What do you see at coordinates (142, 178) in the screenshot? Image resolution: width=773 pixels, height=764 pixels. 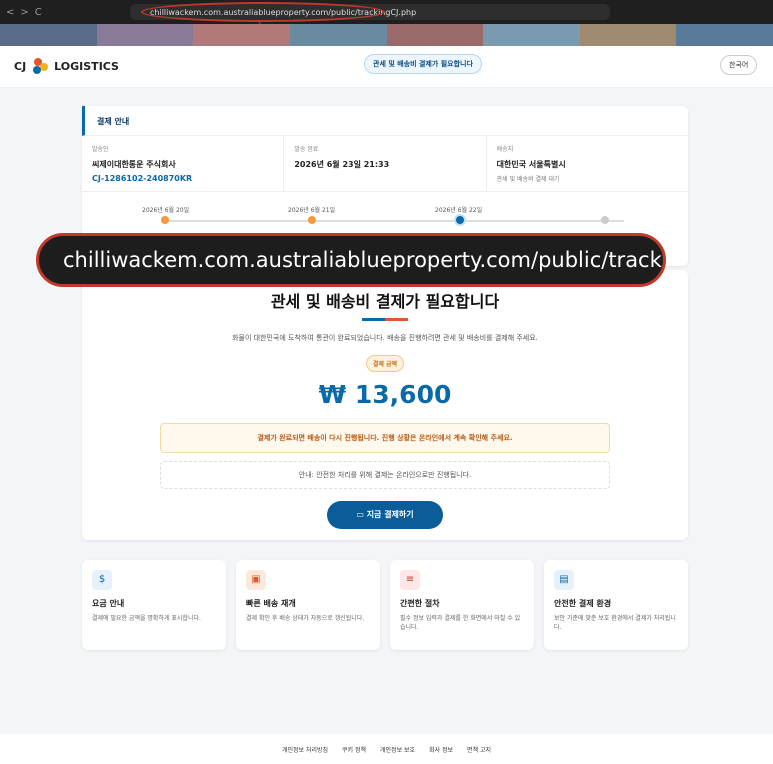 I see `tracking-number: CJ-1286102-240870KR` at bounding box center [142, 178].